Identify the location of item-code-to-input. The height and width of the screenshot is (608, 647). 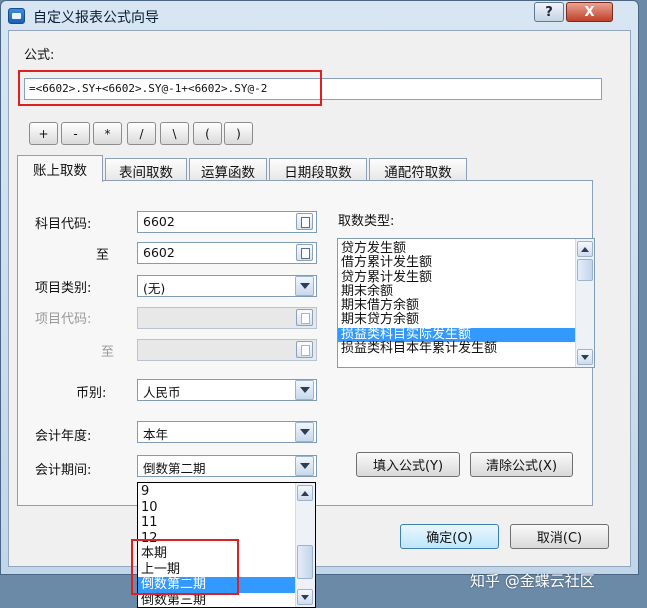
(227, 350).